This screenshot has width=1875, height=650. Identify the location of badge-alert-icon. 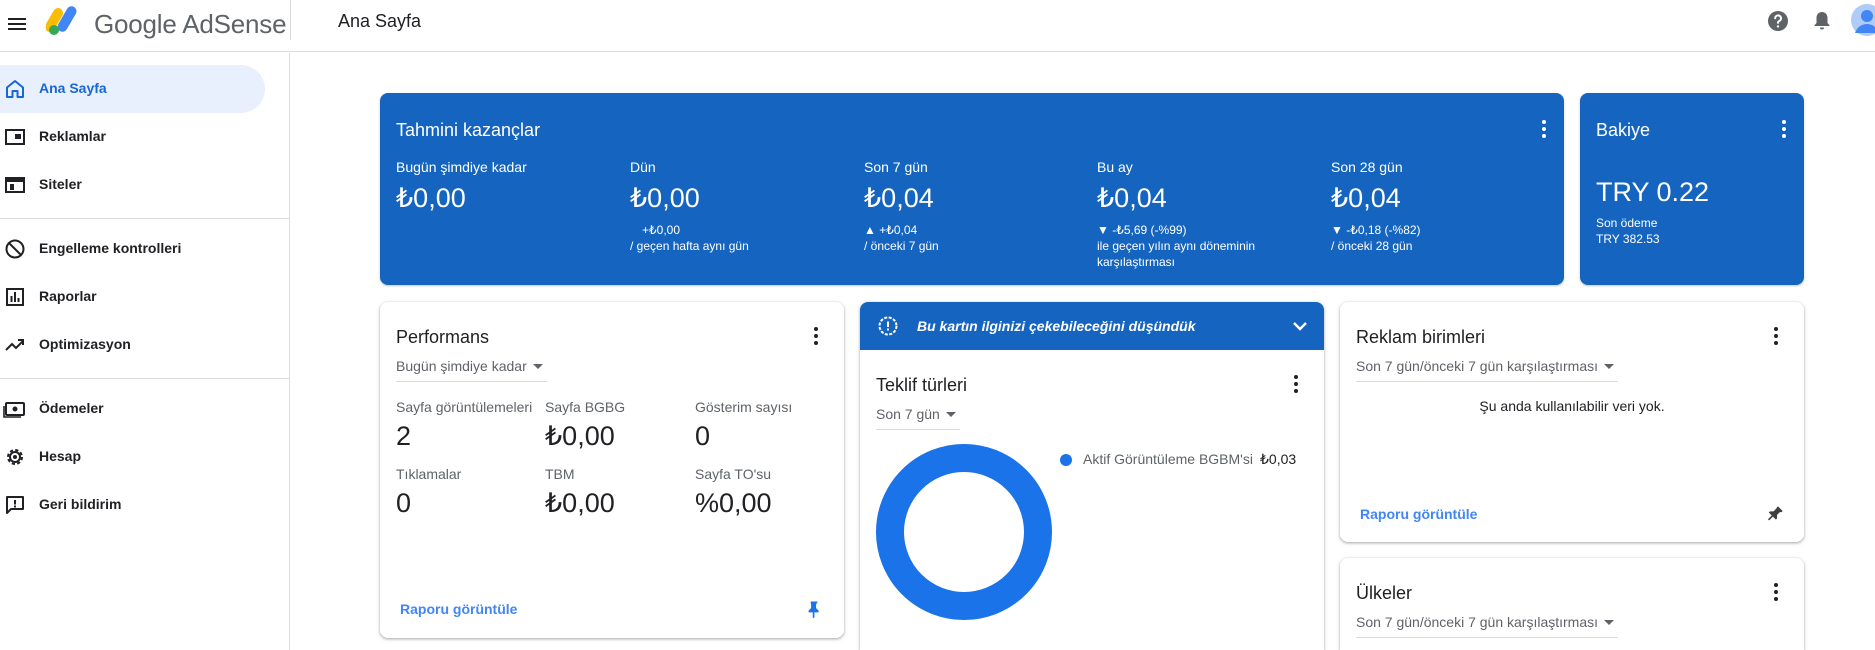
(888, 326).